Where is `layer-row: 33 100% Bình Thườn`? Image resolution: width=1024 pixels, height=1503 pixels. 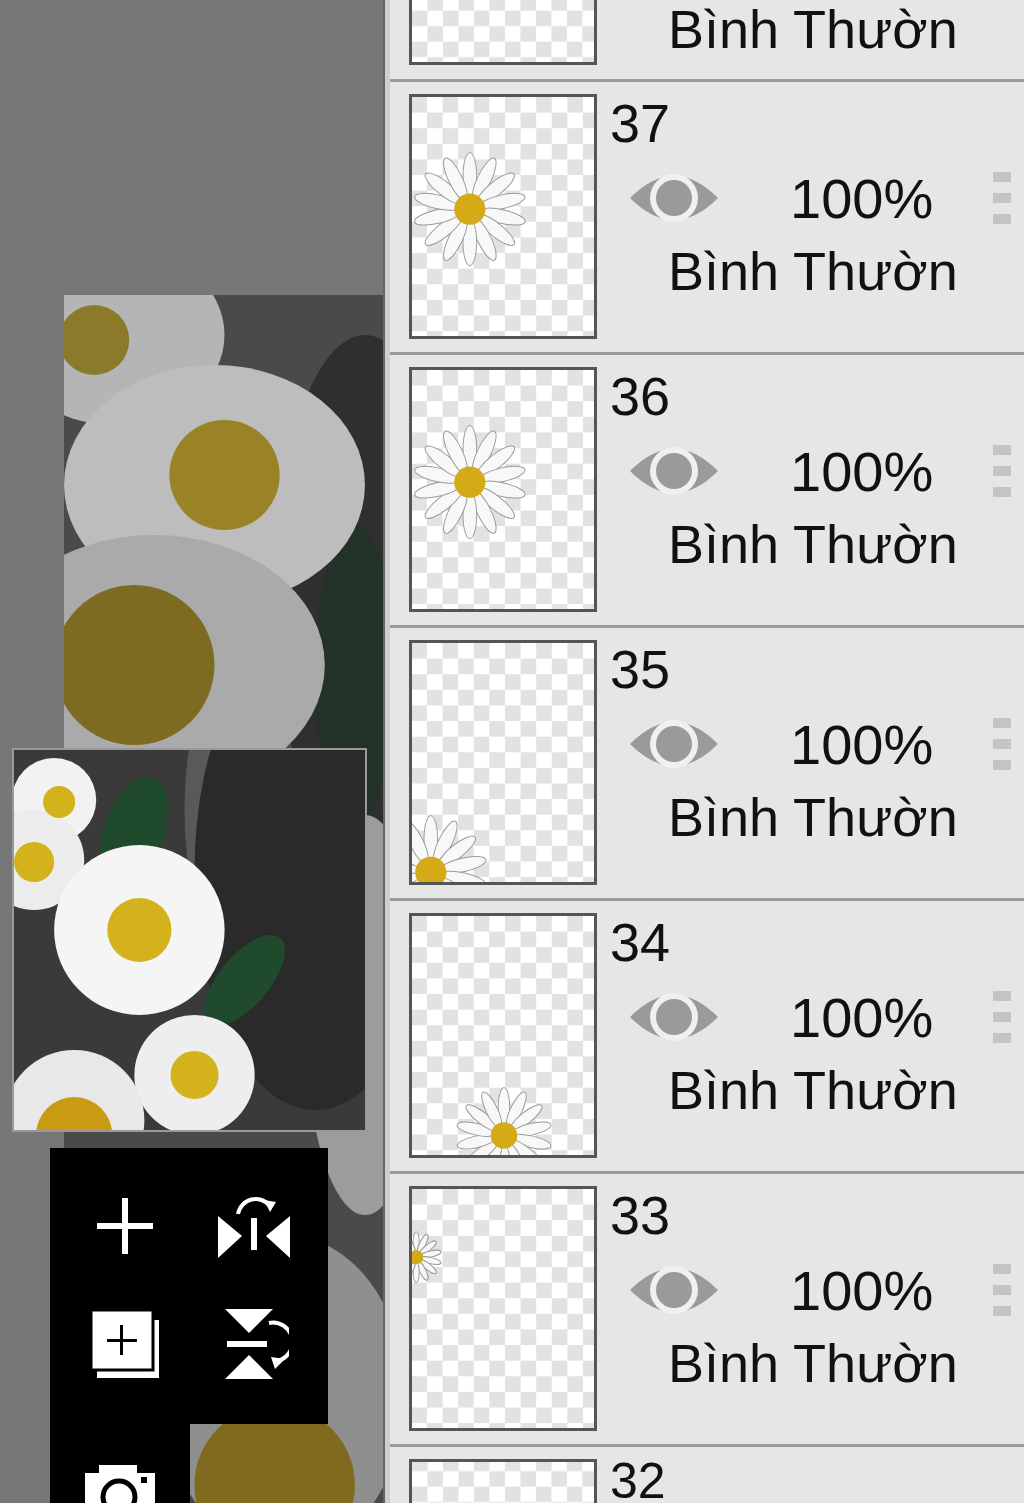 layer-row: 33 100% Bình Thườn is located at coordinates (707, 1310).